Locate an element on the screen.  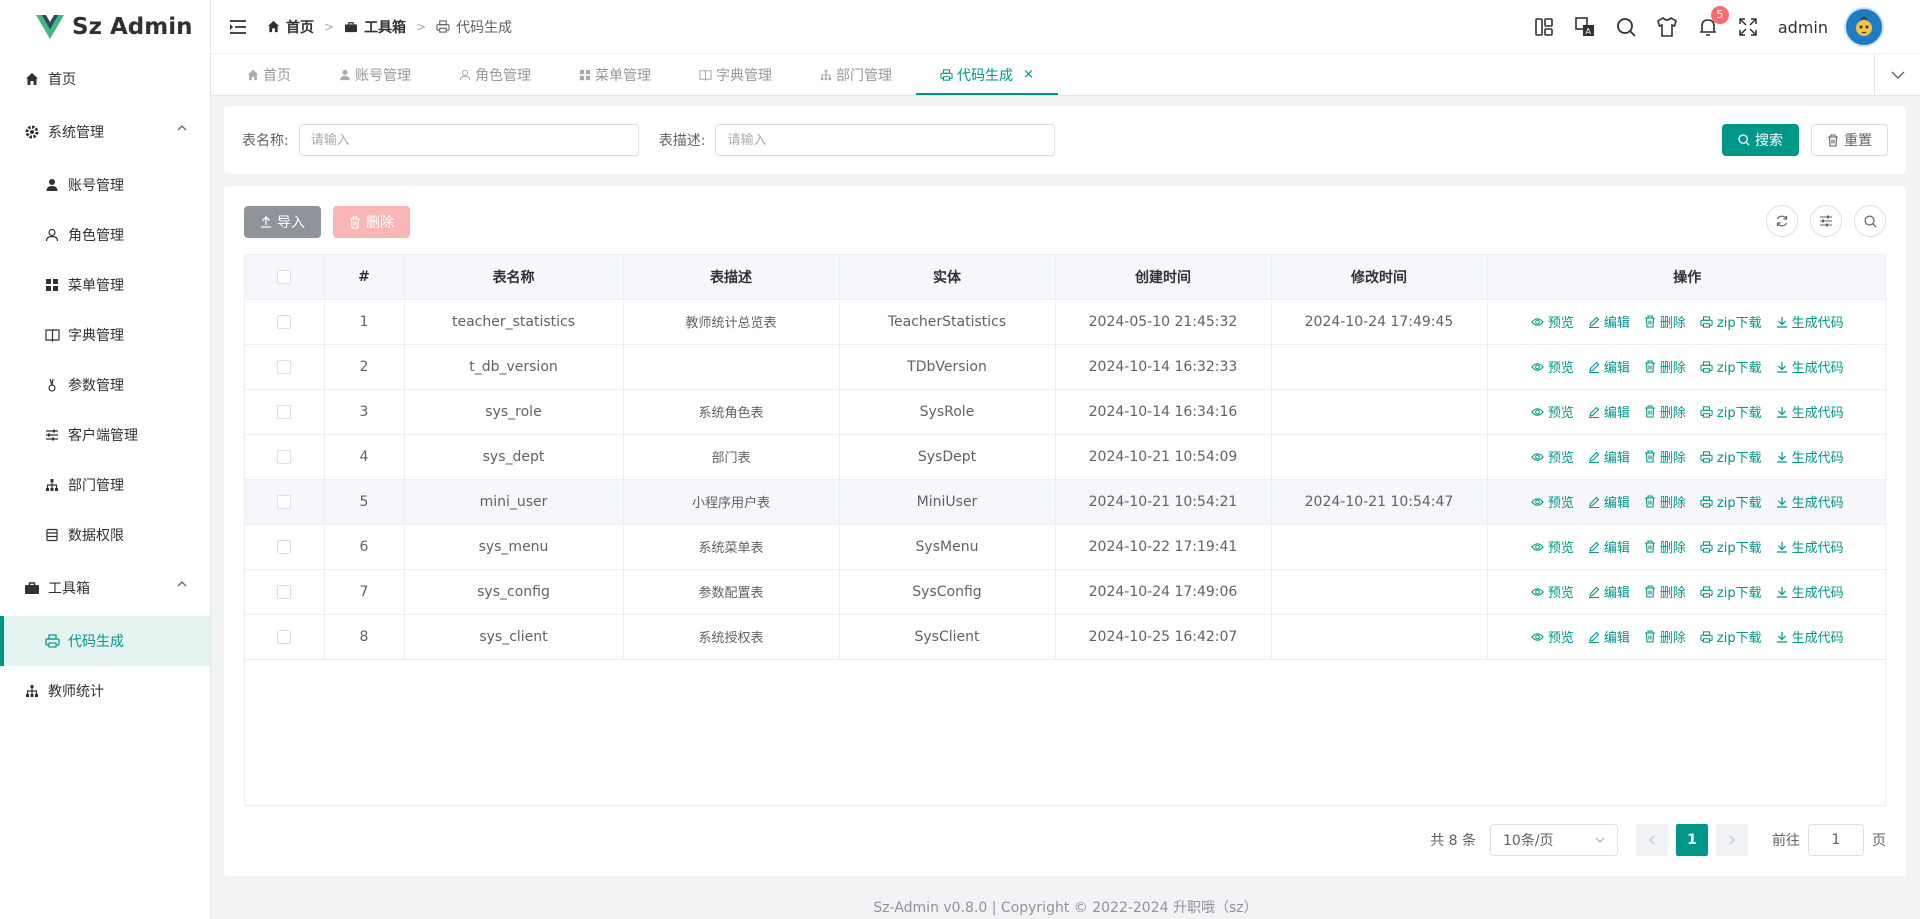
search-icon is located at coordinates (1626, 27).